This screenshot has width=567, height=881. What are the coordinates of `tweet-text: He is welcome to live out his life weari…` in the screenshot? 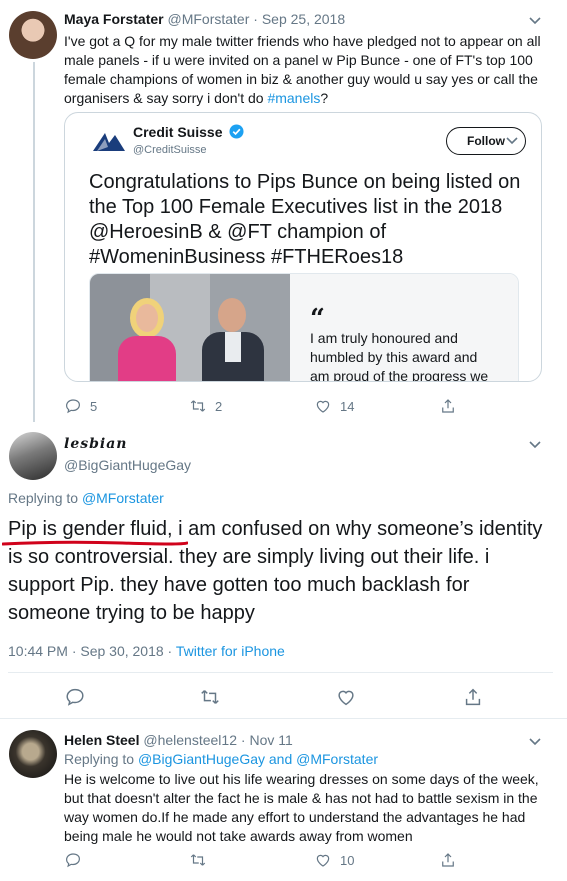 It's located at (301, 807).